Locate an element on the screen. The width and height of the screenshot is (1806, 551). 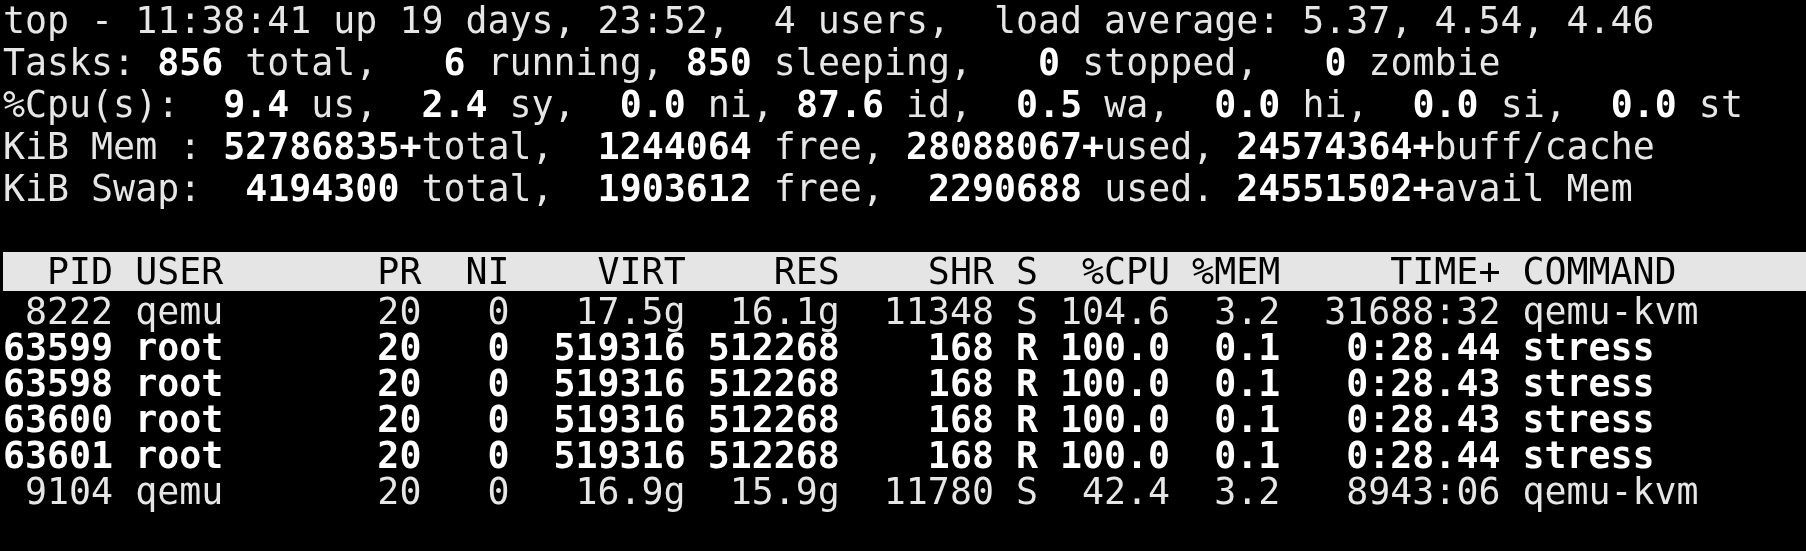
table-cell-text: 8943:06 is located at coordinates (1423, 492).